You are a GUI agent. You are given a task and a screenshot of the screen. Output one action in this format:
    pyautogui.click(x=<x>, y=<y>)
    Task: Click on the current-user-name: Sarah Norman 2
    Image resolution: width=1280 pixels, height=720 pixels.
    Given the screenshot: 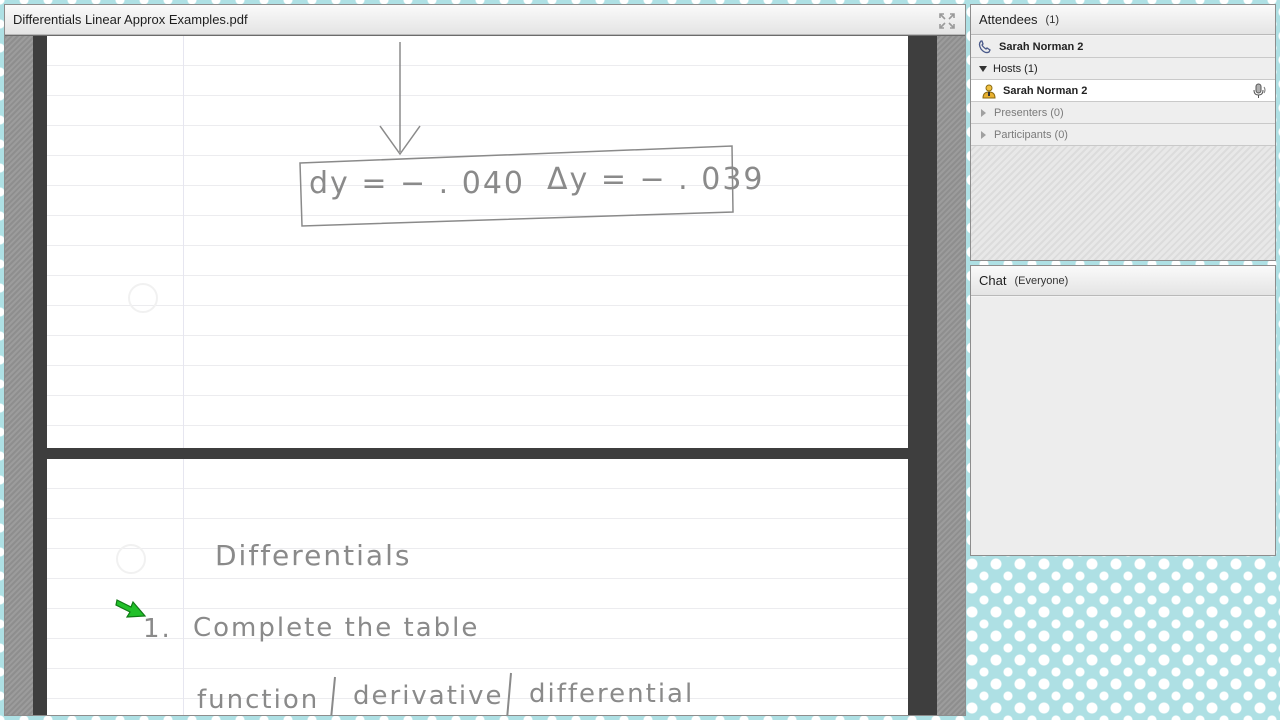 What is the action you would take?
    pyautogui.click(x=1041, y=46)
    